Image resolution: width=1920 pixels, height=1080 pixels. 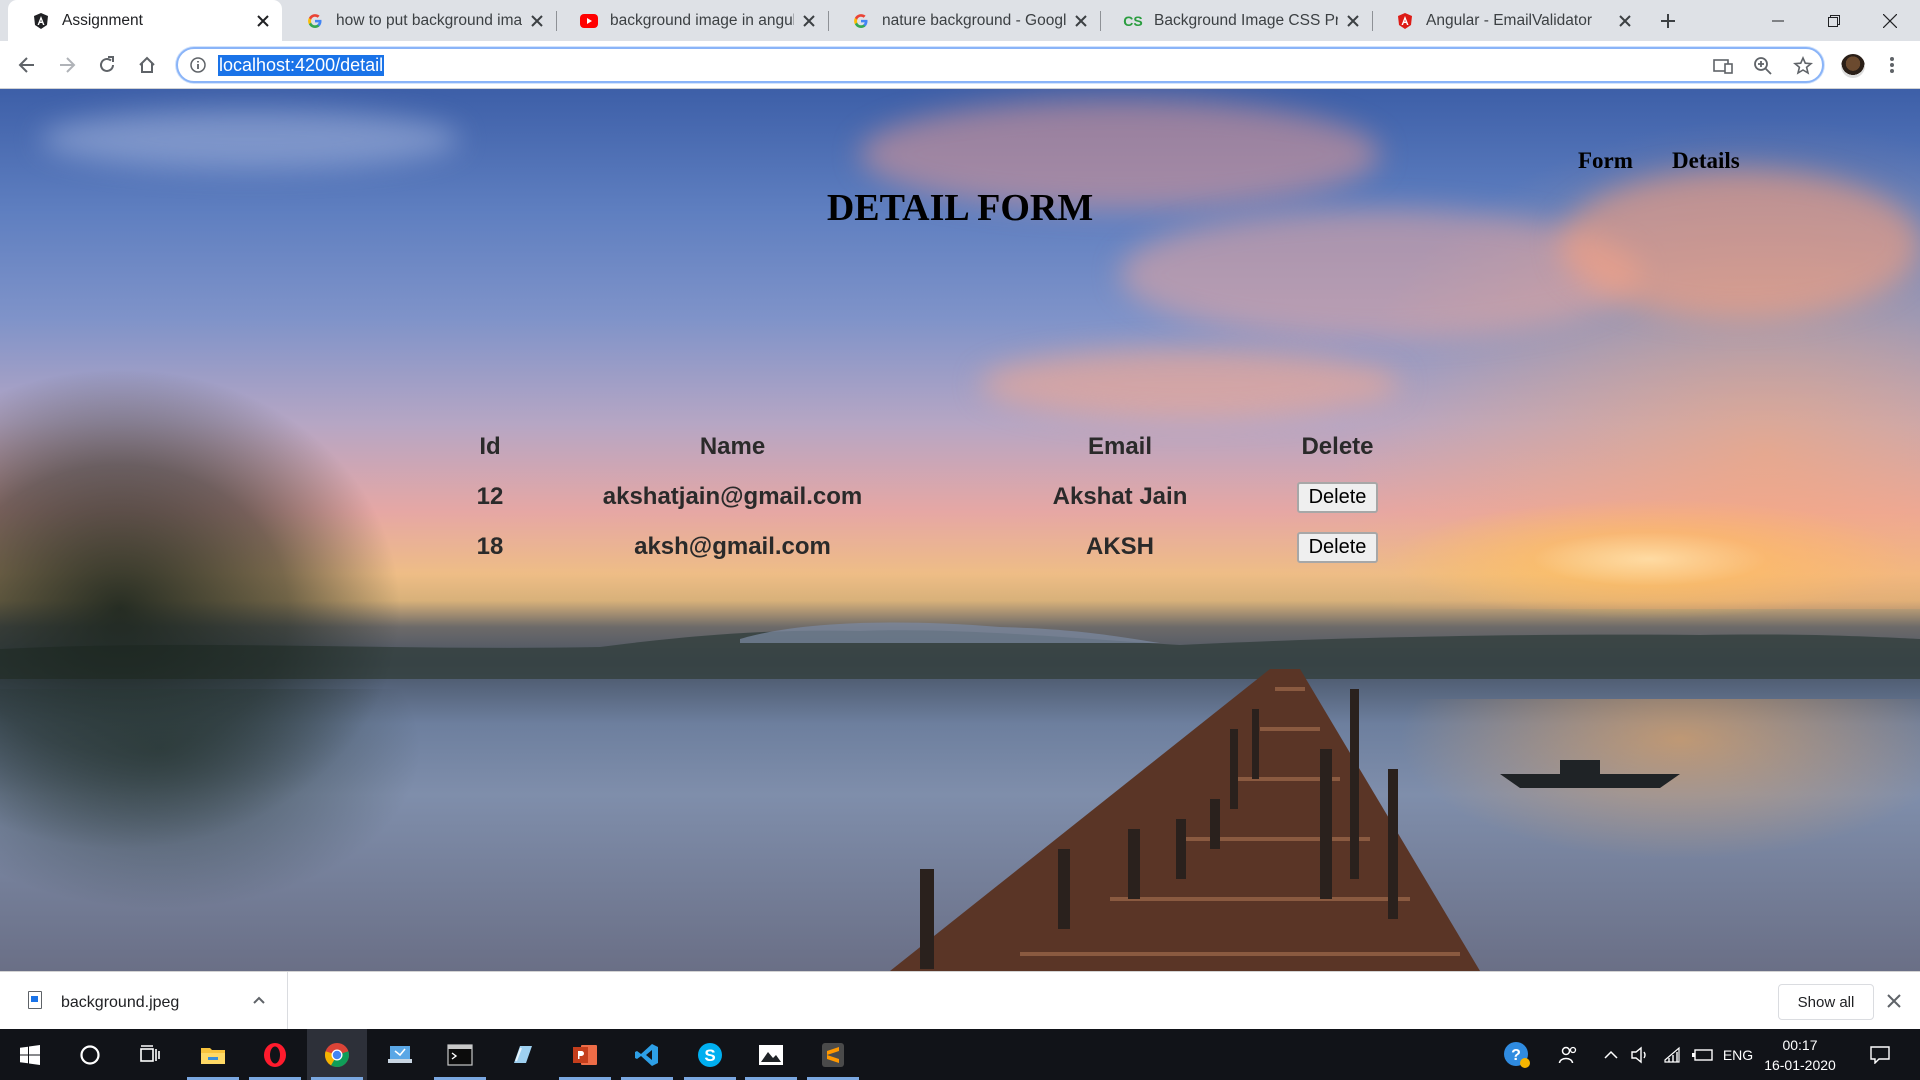 I want to click on trees-reflection, so click(x=240, y=830).